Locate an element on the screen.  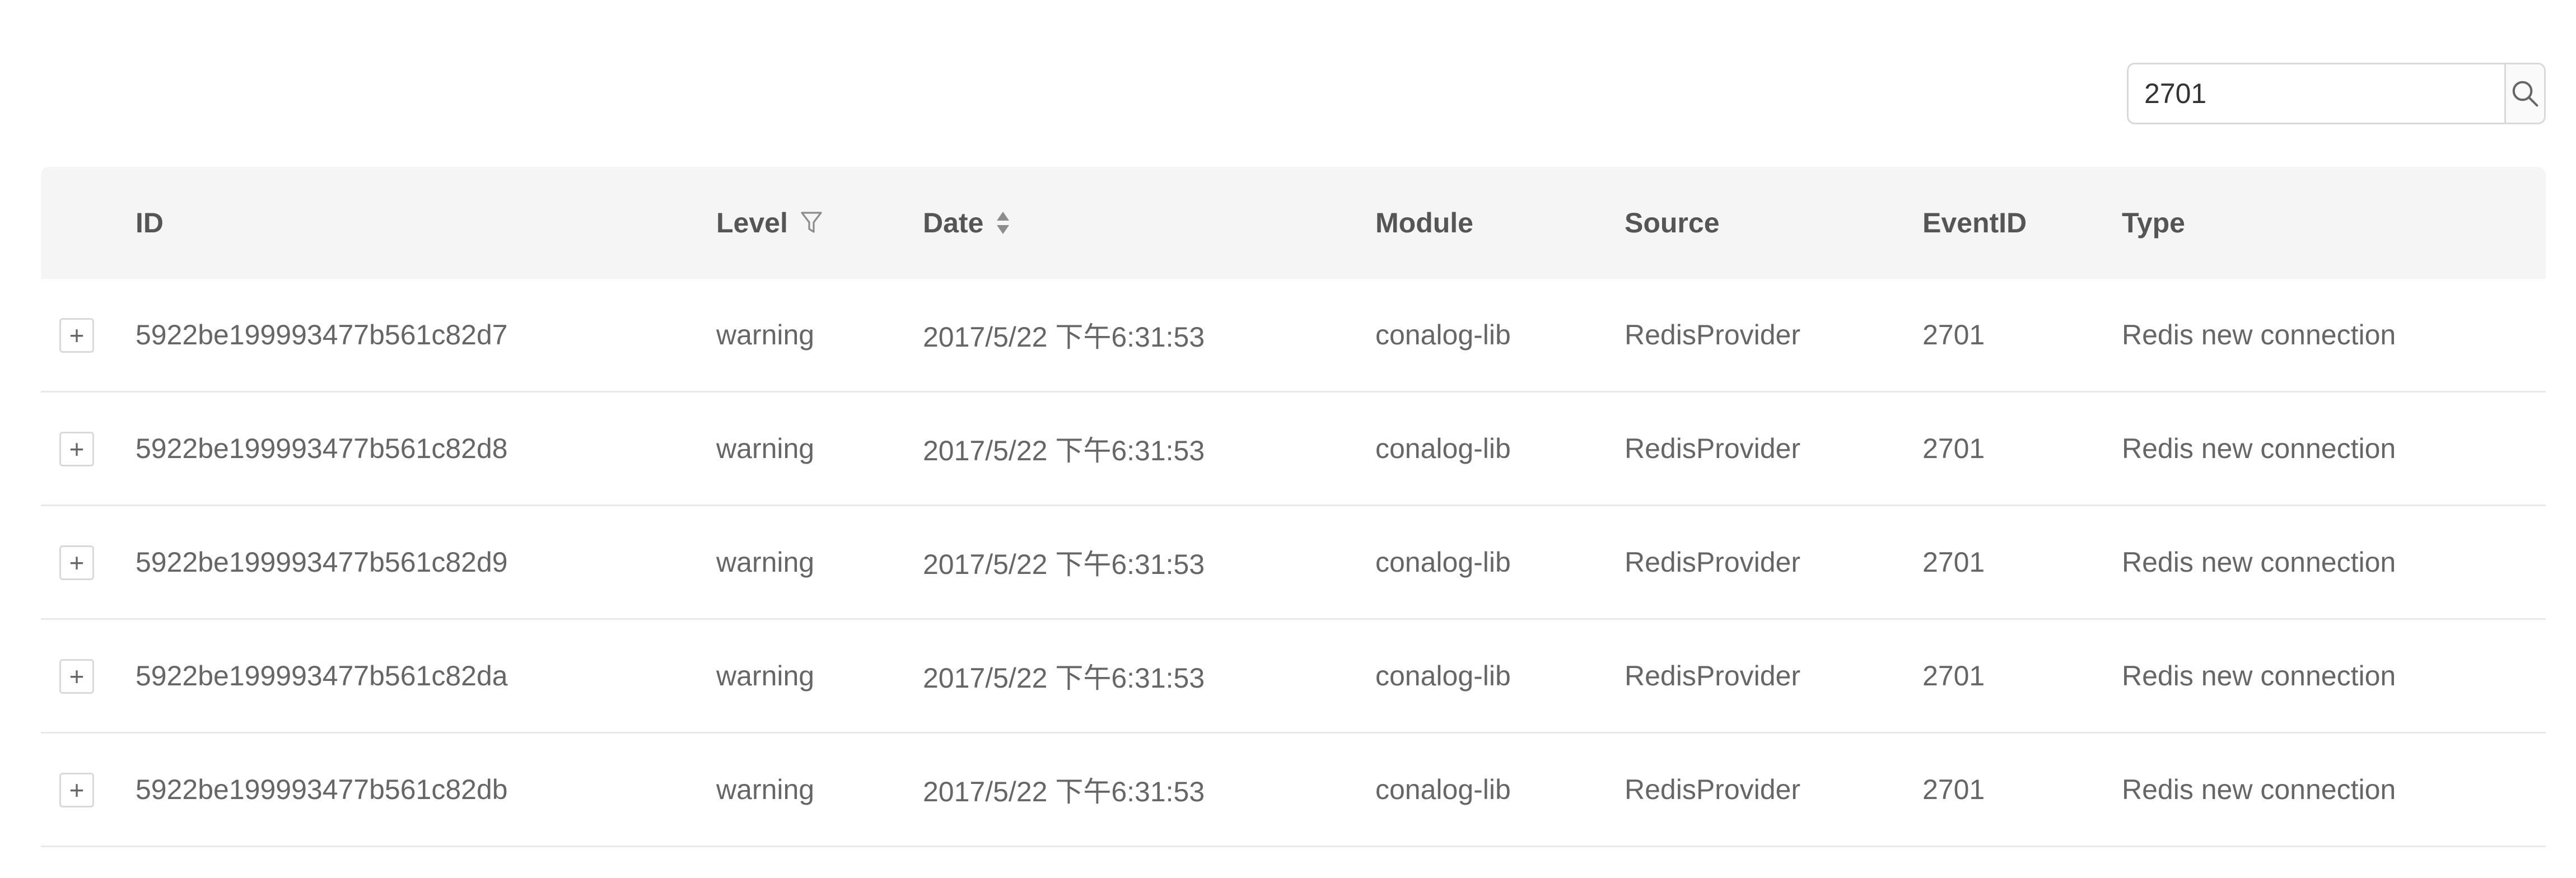
column-header-label: Date is located at coordinates (954, 223).